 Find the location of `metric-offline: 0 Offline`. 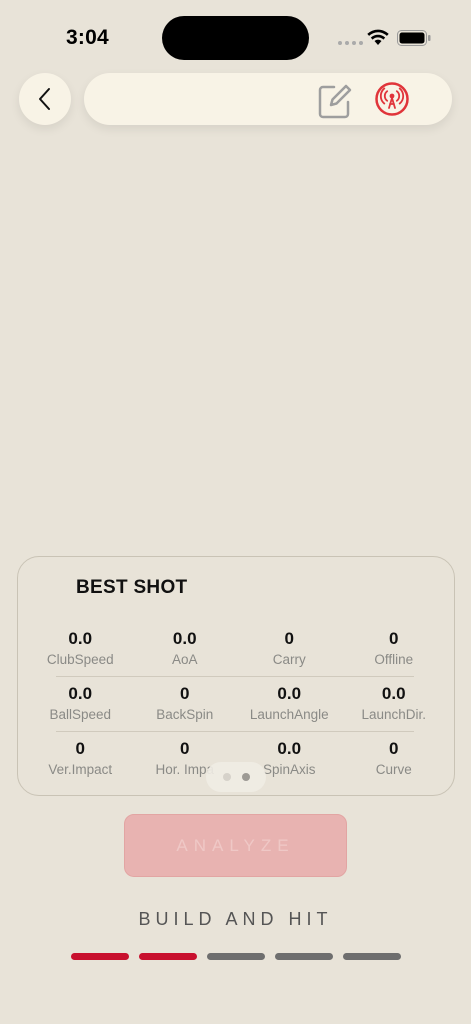

metric-offline: 0 Offline is located at coordinates (394, 655).